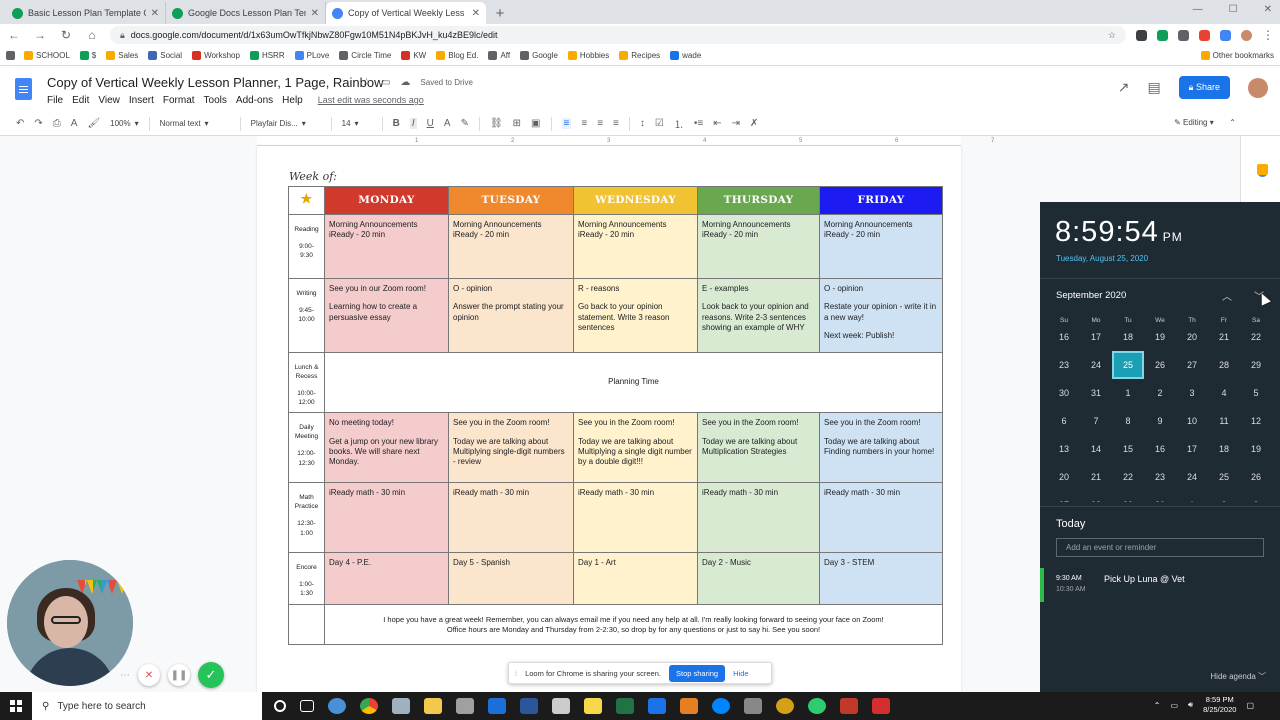 This screenshot has width=1280, height=720. What do you see at coordinates (1238, 676) in the screenshot?
I see `hide-agenda-button: Hide agenda ﹀` at bounding box center [1238, 676].